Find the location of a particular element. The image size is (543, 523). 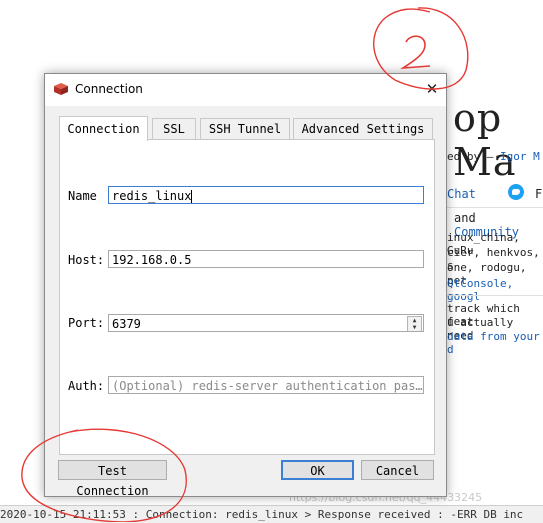

and-text: and is located at coordinates (465, 218).